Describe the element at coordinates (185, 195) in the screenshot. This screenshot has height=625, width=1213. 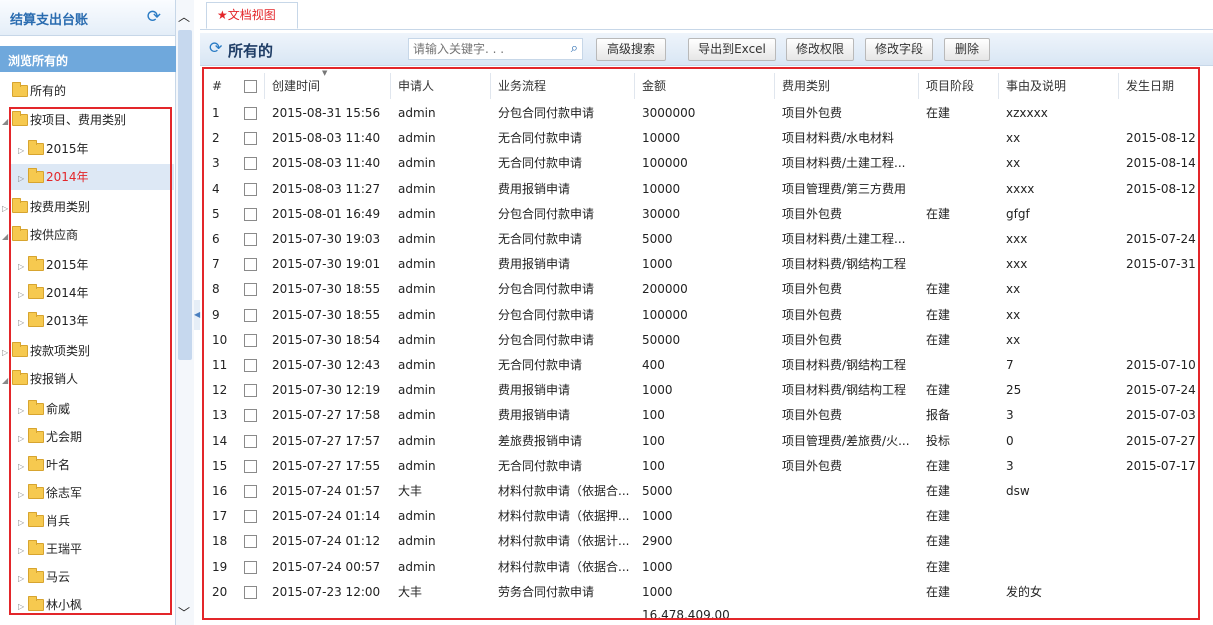
I see `scrollbar-thumb` at that location.